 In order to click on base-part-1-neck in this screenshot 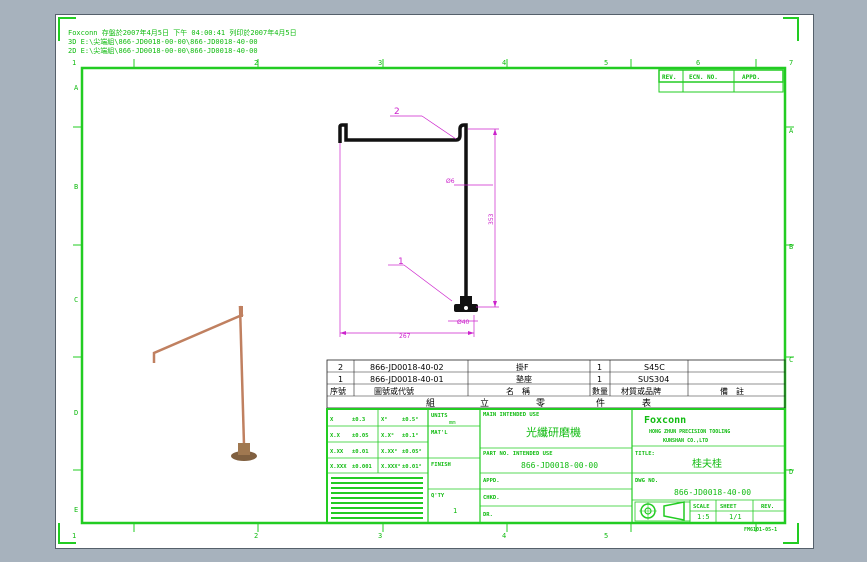, I will do `click(466, 300)`.